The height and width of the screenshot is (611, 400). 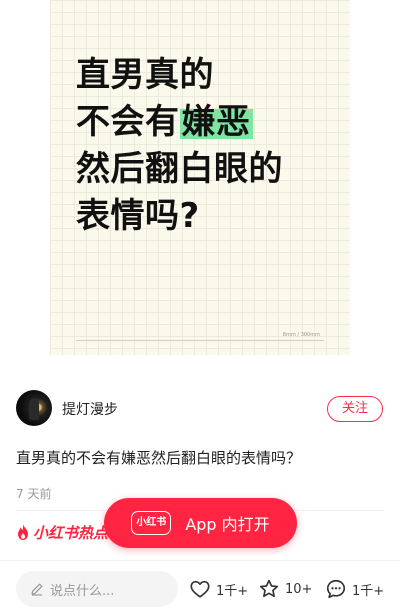 What do you see at coordinates (200, 589) in the screenshot?
I see `heart-icon` at bounding box center [200, 589].